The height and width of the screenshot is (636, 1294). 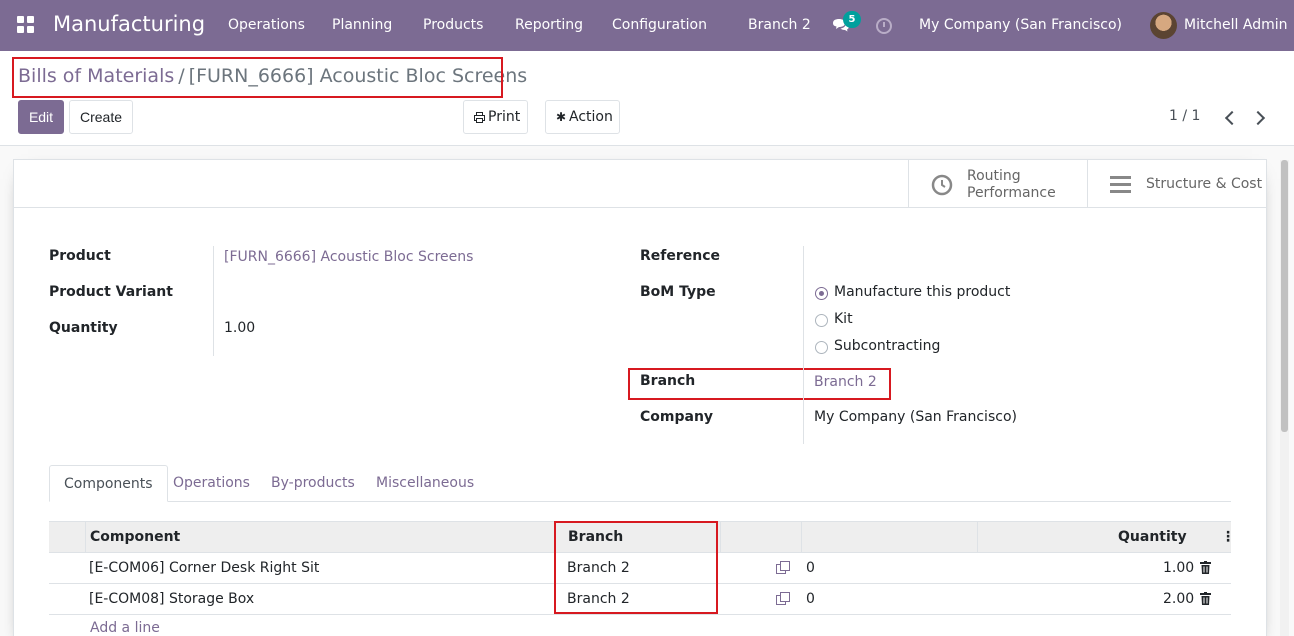 I want to click on routing-performance-button: Routing Performance, so click(x=998, y=184).